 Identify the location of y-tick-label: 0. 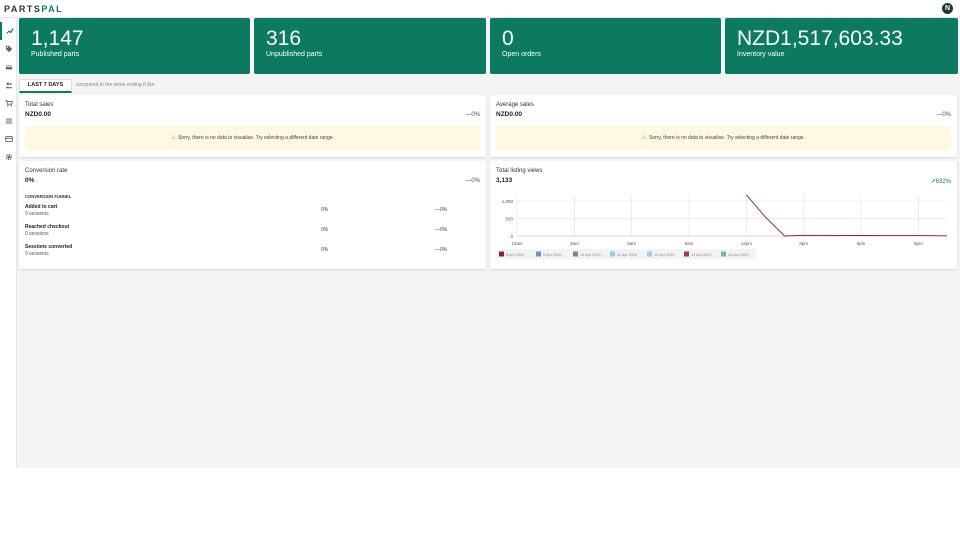
(511, 236).